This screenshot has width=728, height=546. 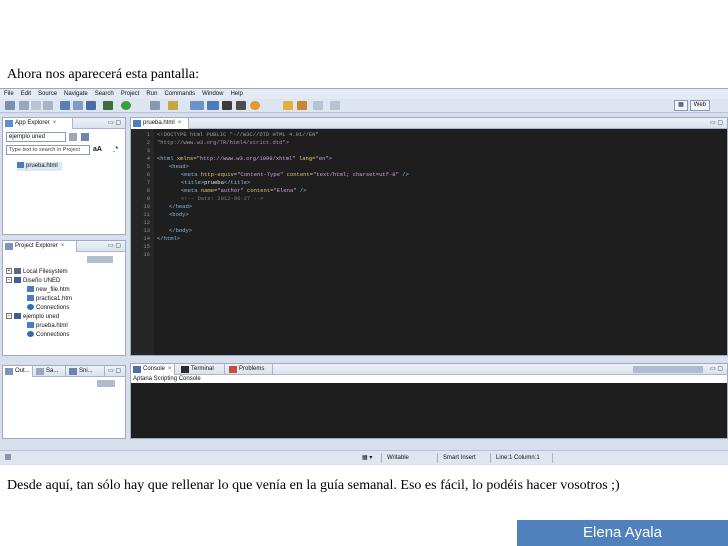 I want to click on deploy-icon, so click(x=155, y=105).